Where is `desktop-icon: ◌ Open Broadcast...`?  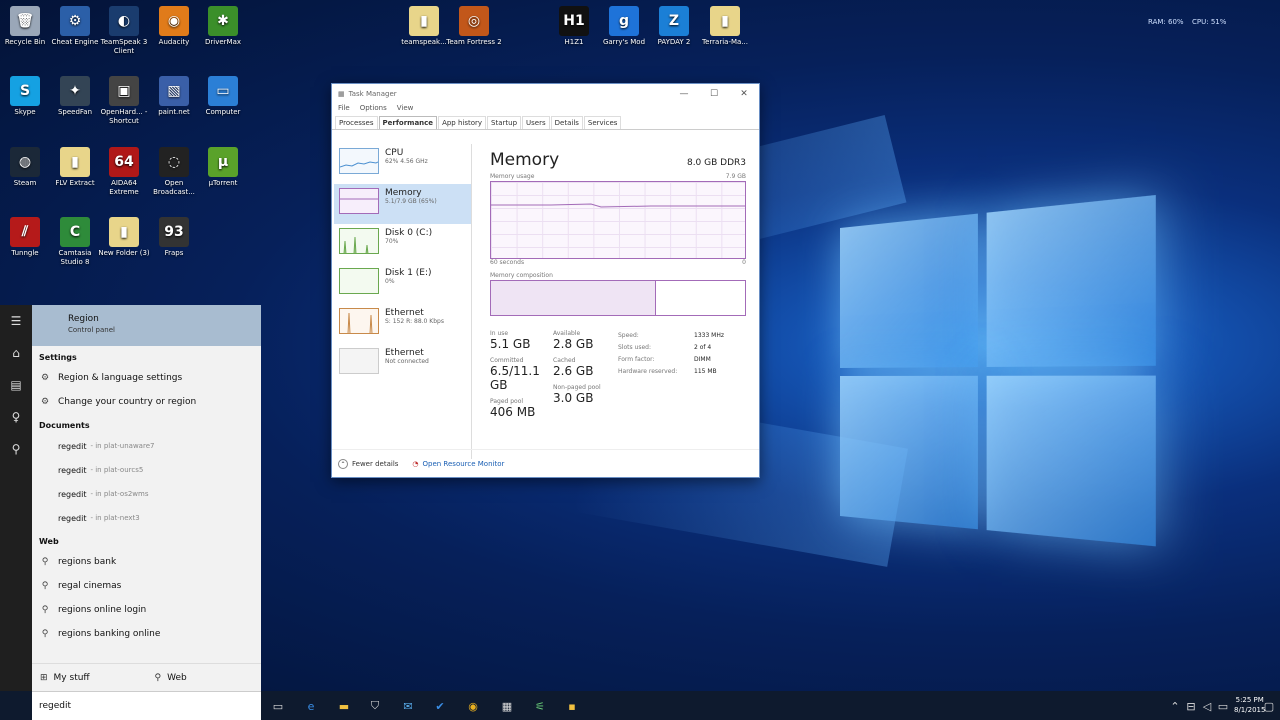 desktop-icon: ◌ Open Broadcast... is located at coordinates (174, 172).